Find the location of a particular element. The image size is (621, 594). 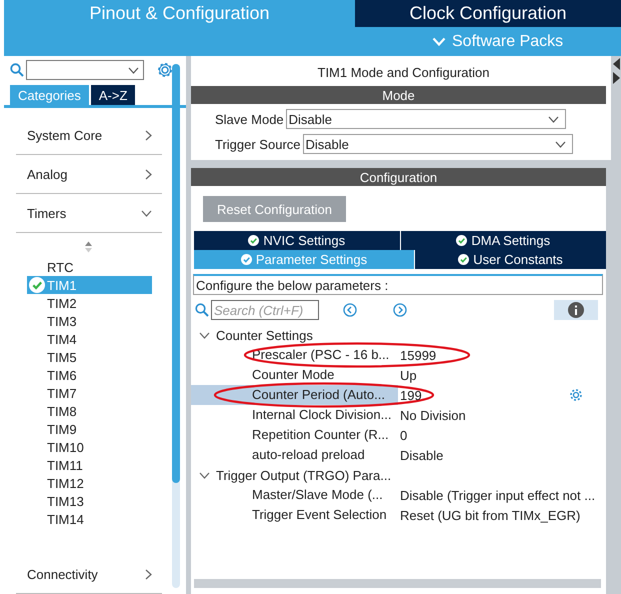

peripheral-item: TIM6 is located at coordinates (89, 375).